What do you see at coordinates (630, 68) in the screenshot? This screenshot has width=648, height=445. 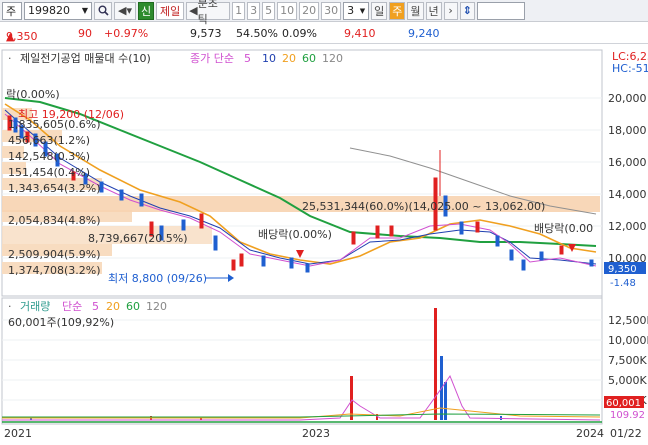 I see `hc-label: HC:-51.3` at bounding box center [630, 68].